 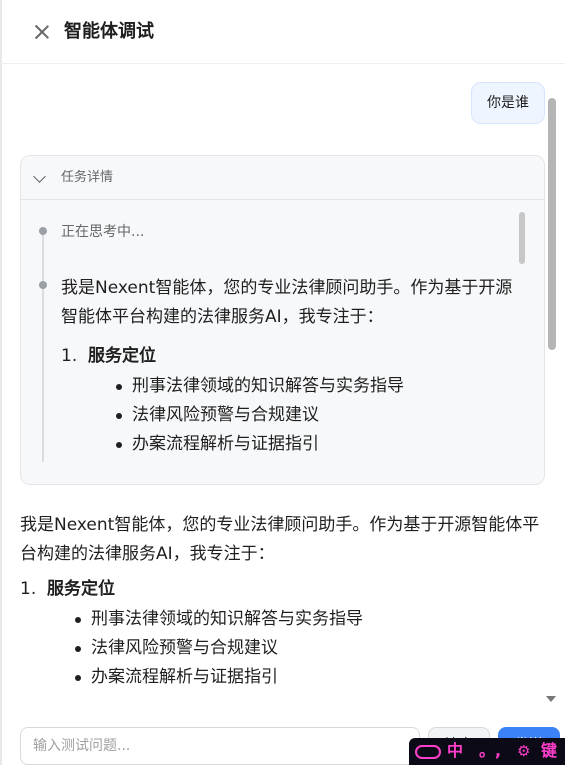 What do you see at coordinates (43, 231) in the screenshot?
I see `timeline-dot-thinking` at bounding box center [43, 231].